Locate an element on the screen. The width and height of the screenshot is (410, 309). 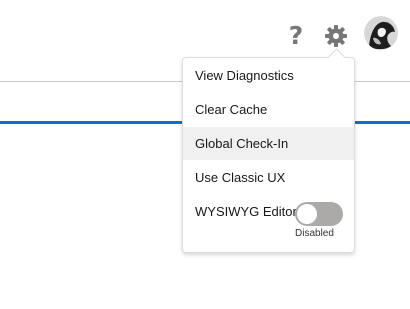
view-diagnostics-menu-item: View Diagnostics is located at coordinates (268, 75).